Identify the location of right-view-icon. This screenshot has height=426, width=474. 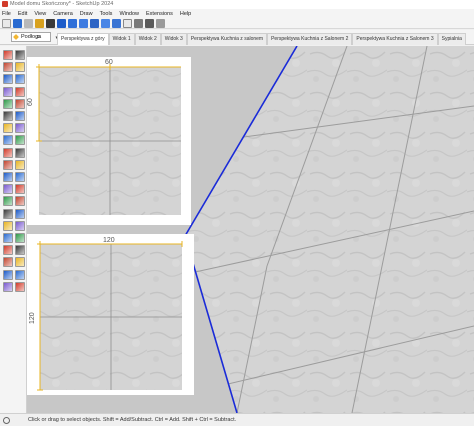
(94, 23).